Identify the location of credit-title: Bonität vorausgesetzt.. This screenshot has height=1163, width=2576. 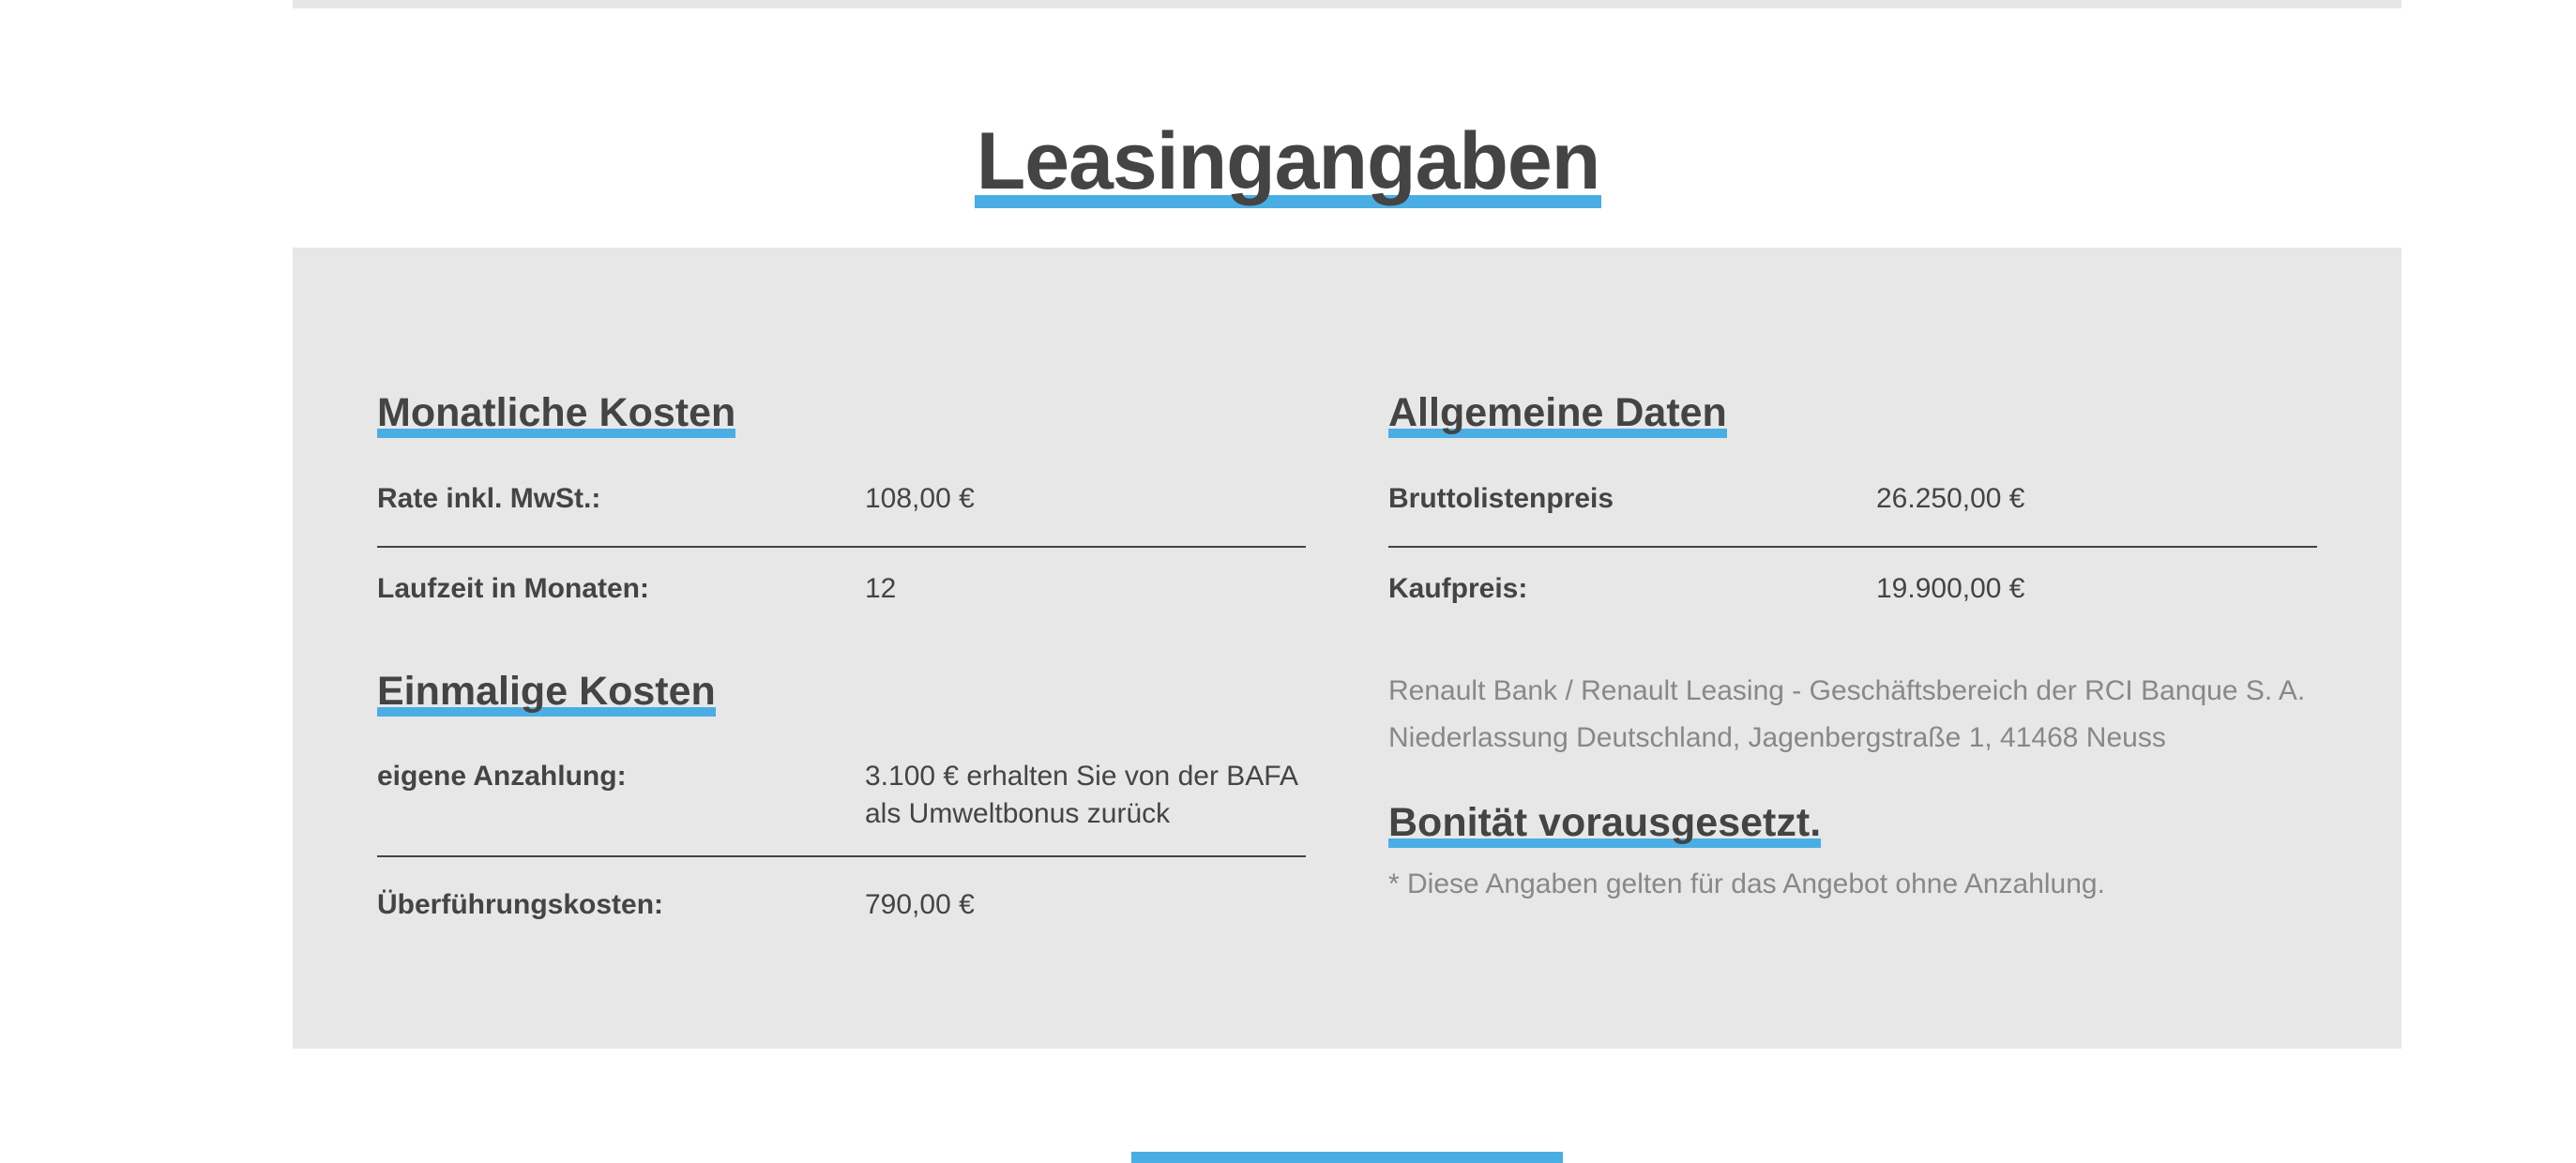
(1605, 822).